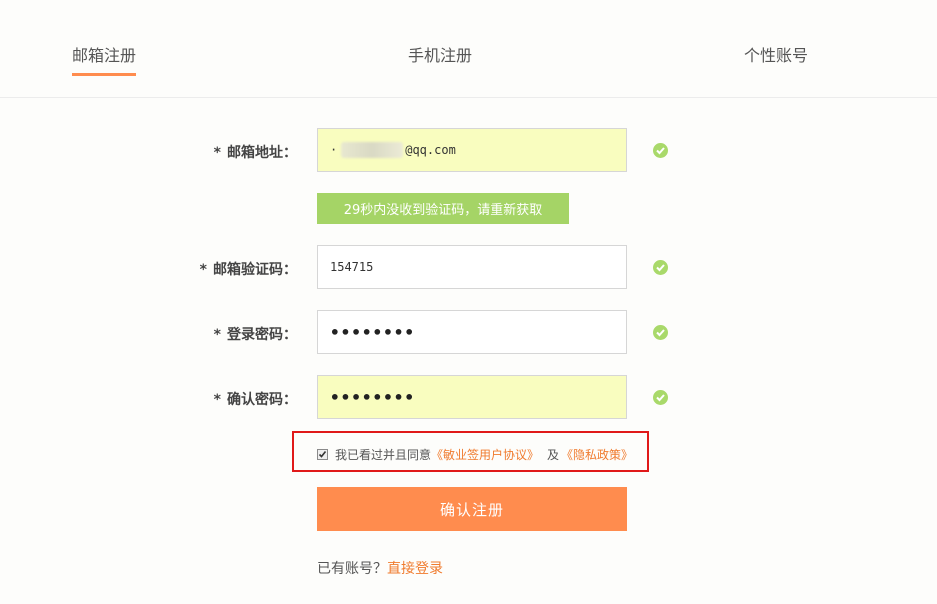 Image resolution: width=937 pixels, height=604 pixels. Describe the element at coordinates (472, 150) in the screenshot. I see `email-field: · @qq.com` at that location.